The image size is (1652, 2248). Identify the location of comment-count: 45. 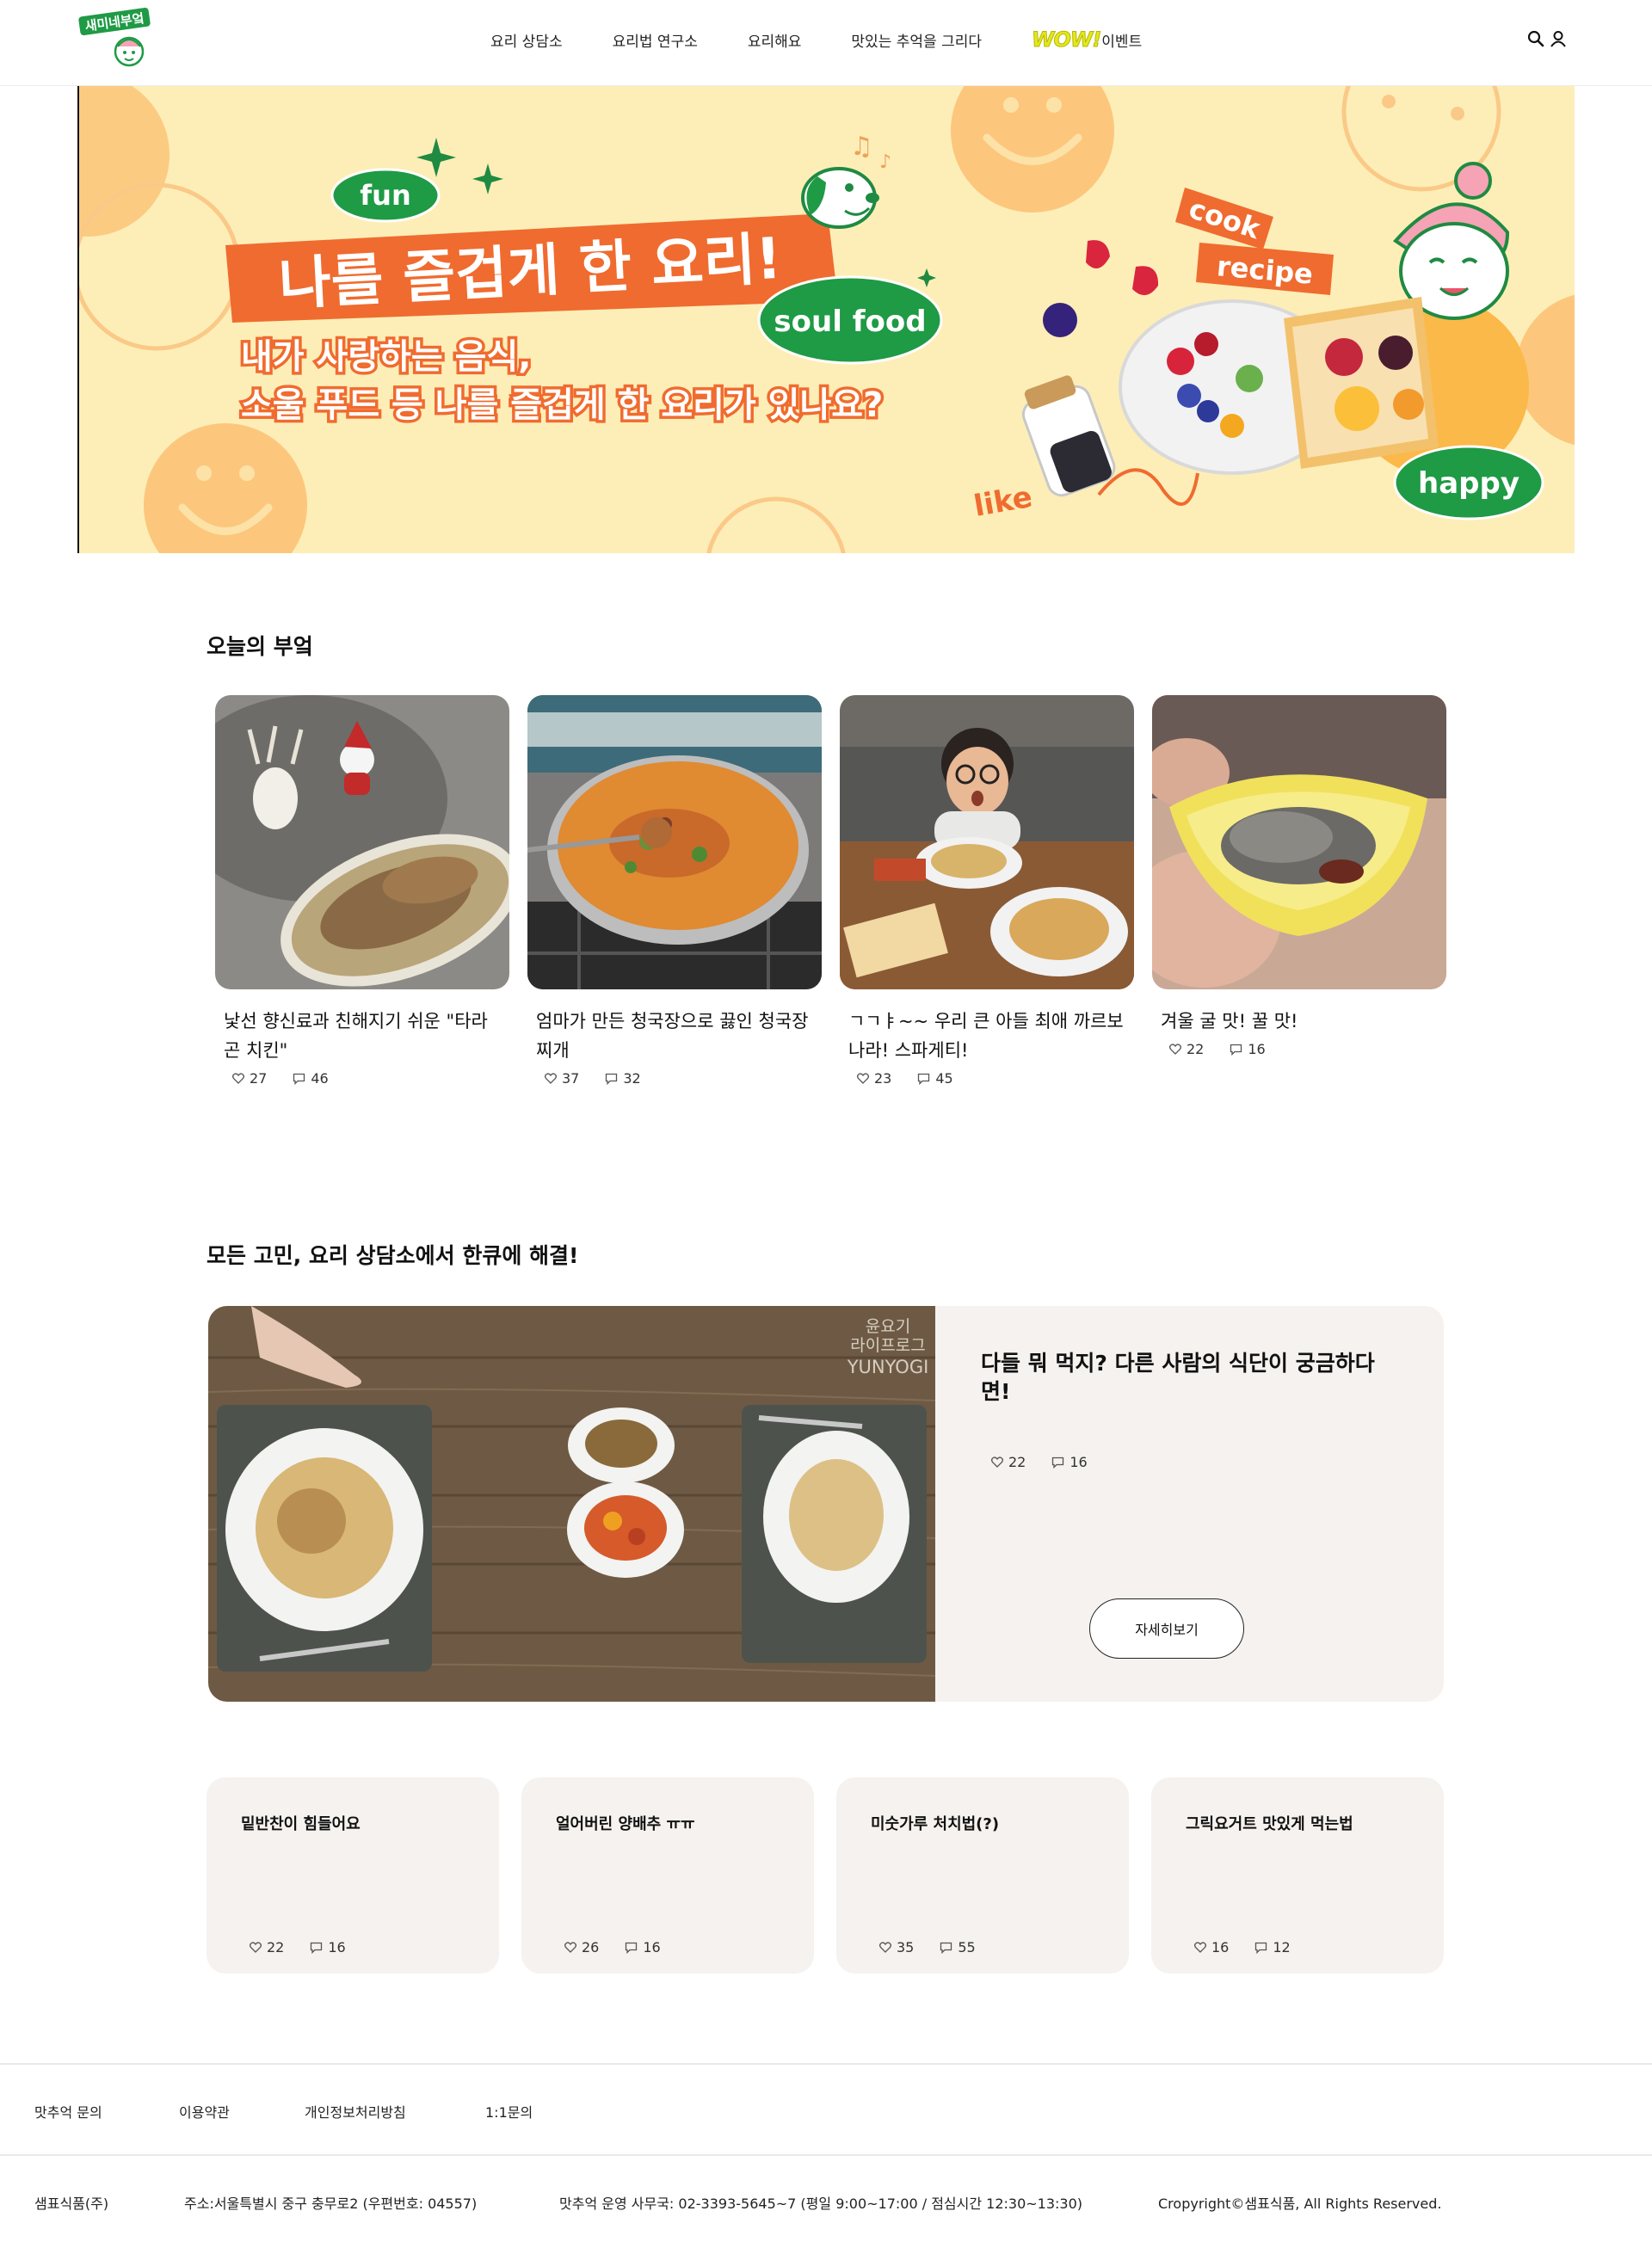
(935, 1078).